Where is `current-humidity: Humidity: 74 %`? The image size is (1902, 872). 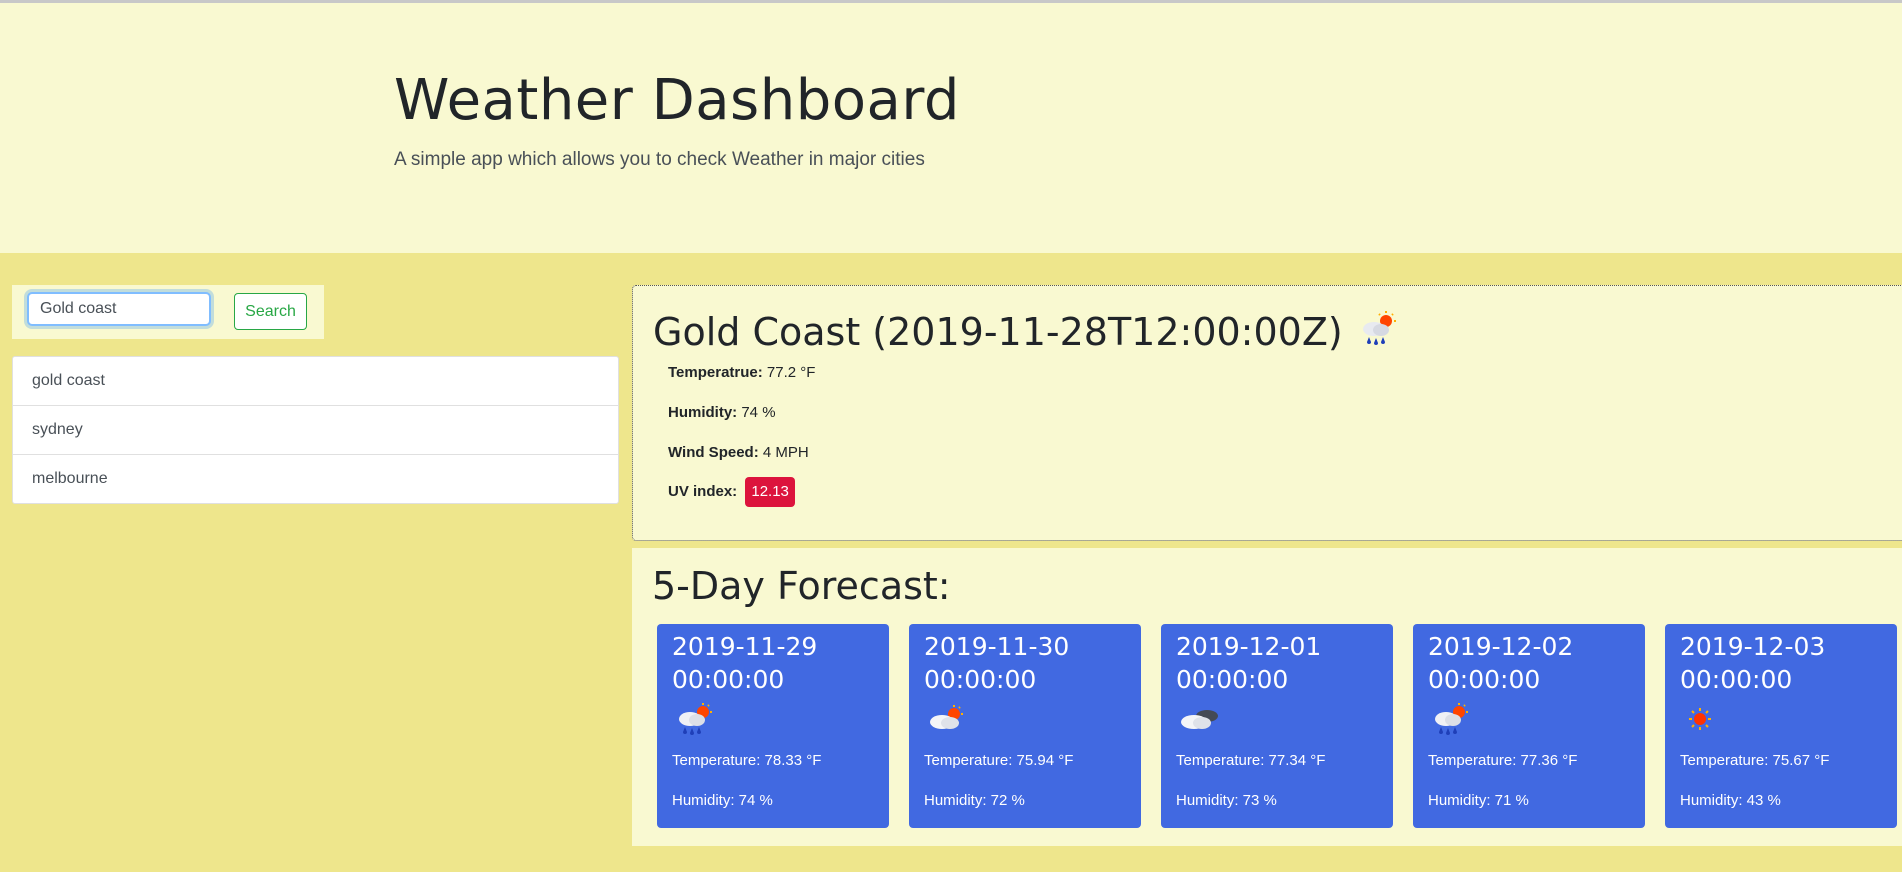
current-humidity: Humidity: 74 % is located at coordinates (722, 412).